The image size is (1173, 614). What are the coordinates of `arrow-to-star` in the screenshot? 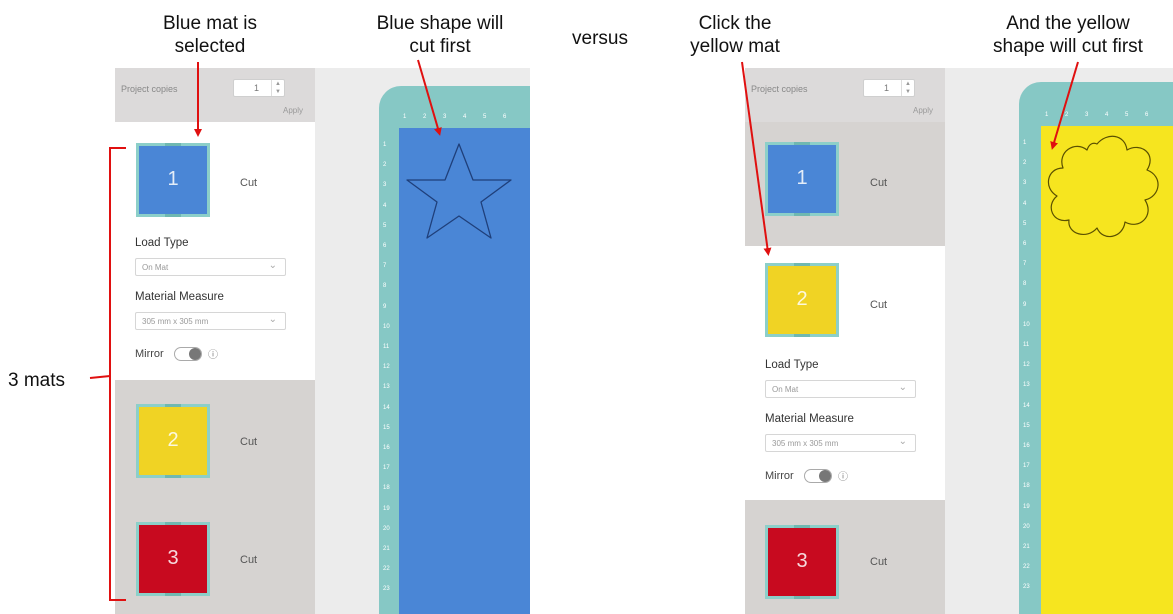 It's located at (429, 97).